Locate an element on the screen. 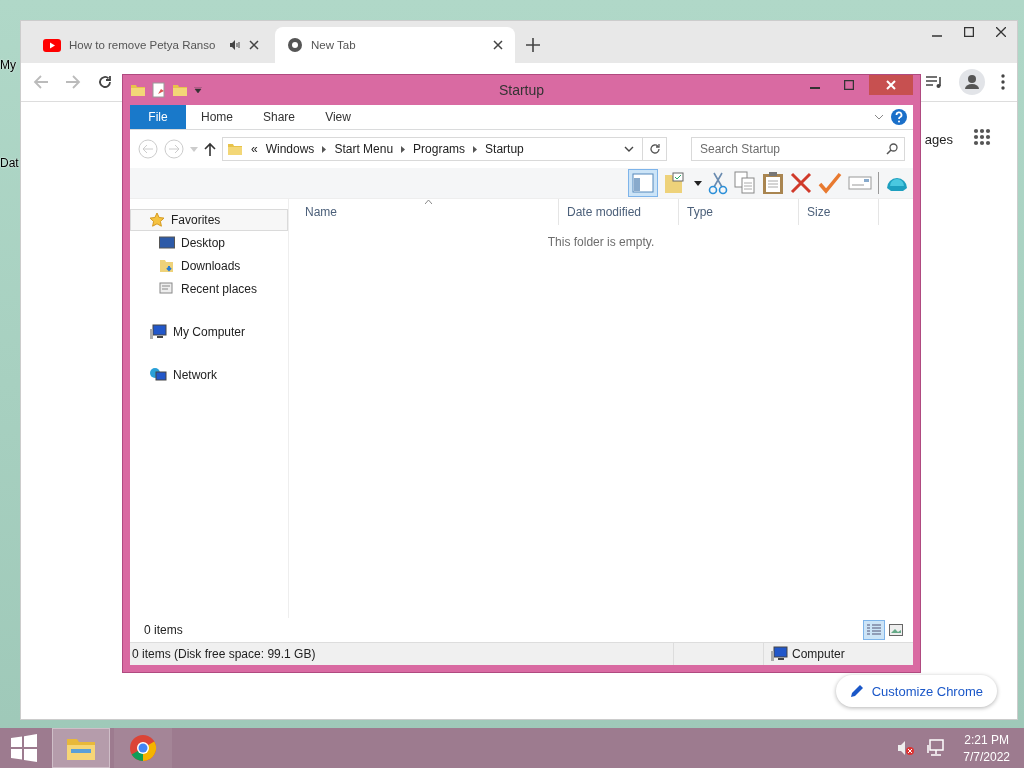  desktop-icon-label: Dat is located at coordinates (9, 163).